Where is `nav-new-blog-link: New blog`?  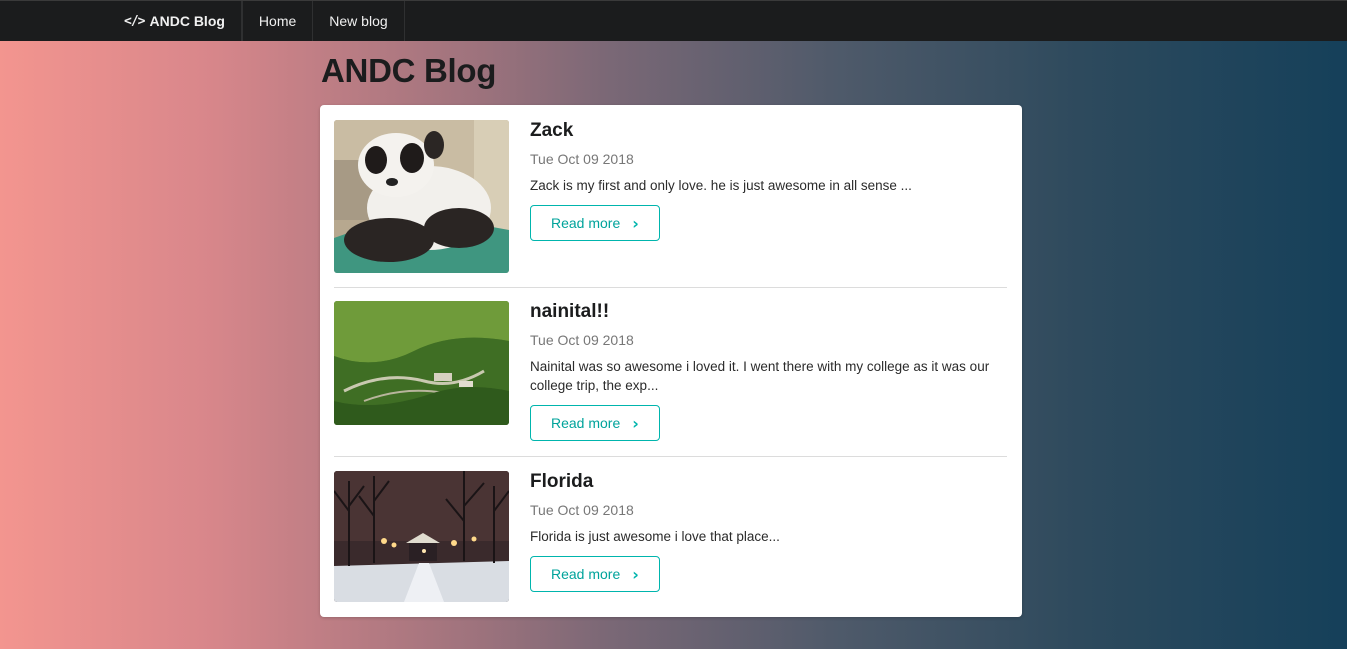
nav-new-blog-link: New blog is located at coordinates (359, 21).